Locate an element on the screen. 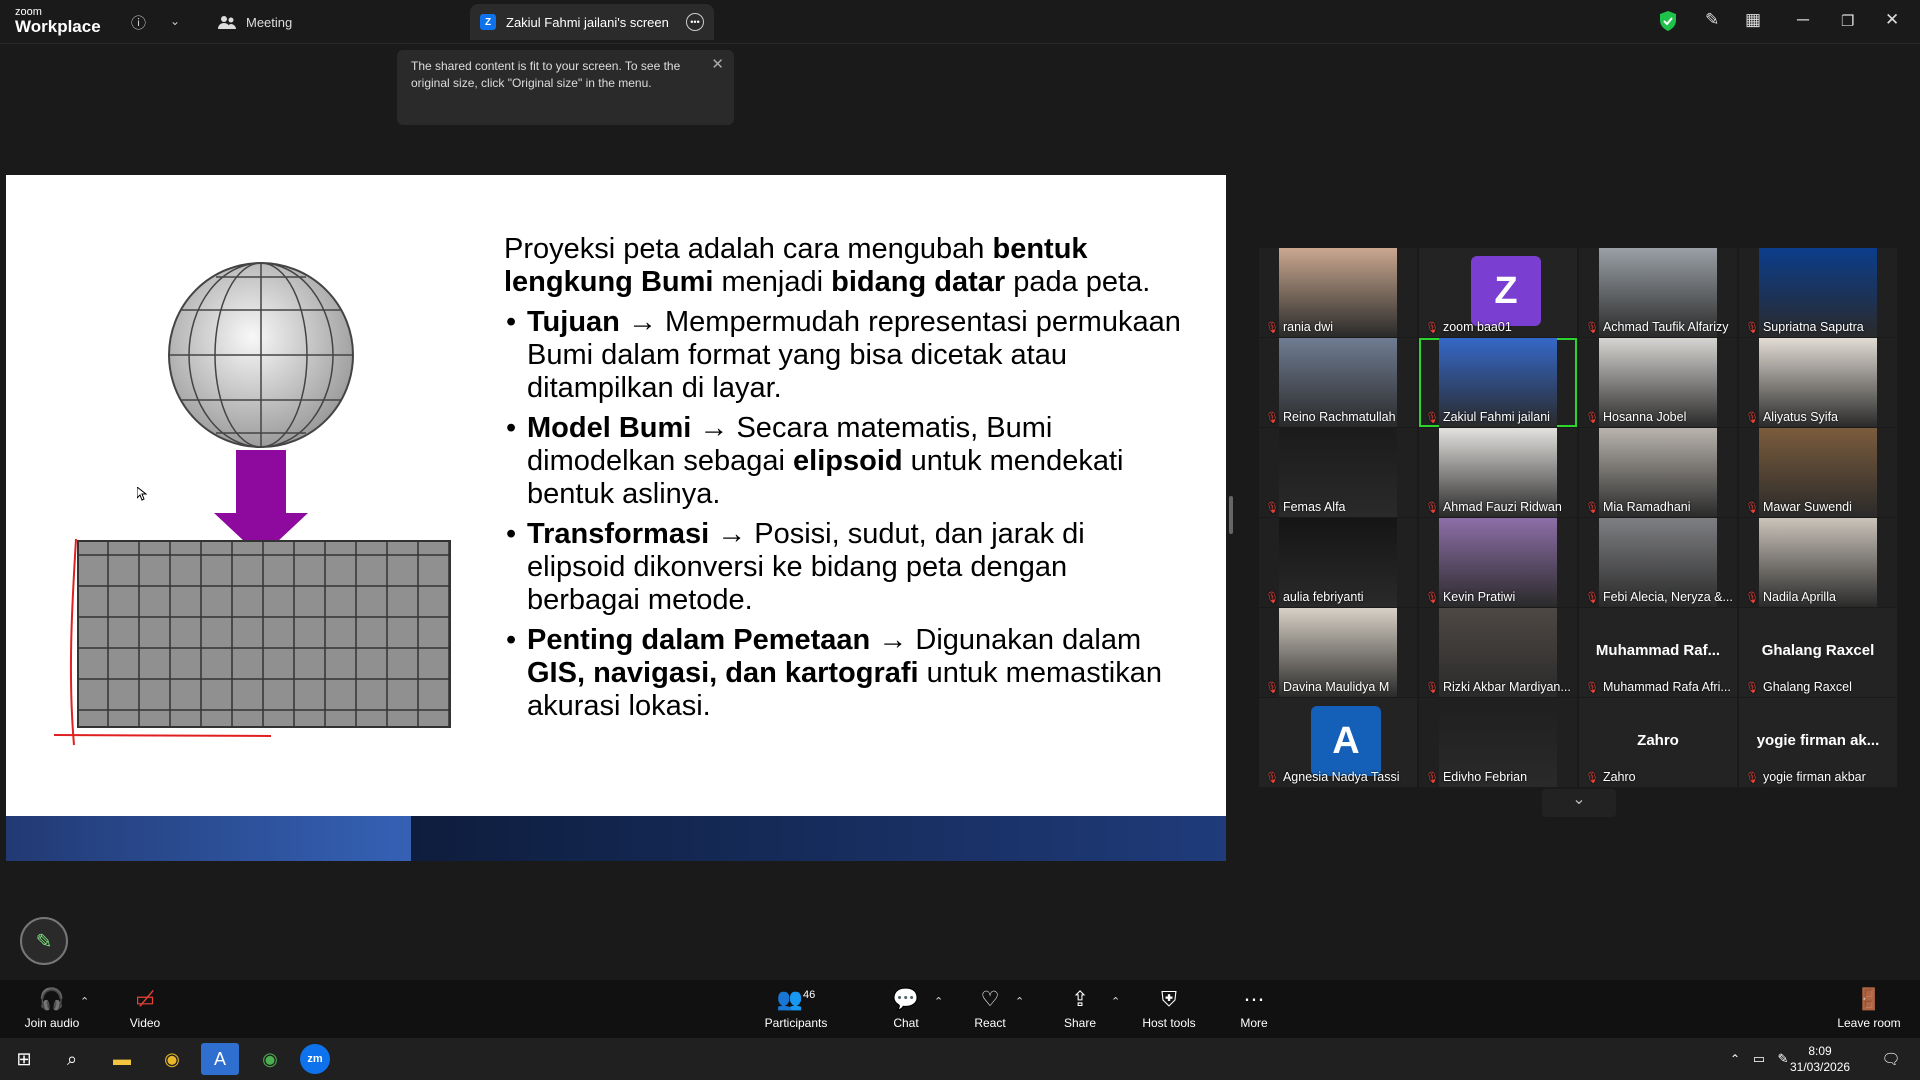 This screenshot has width=1920, height=1080. participant-name: Ahmad Fauzi Ridwan is located at coordinates (1502, 507).